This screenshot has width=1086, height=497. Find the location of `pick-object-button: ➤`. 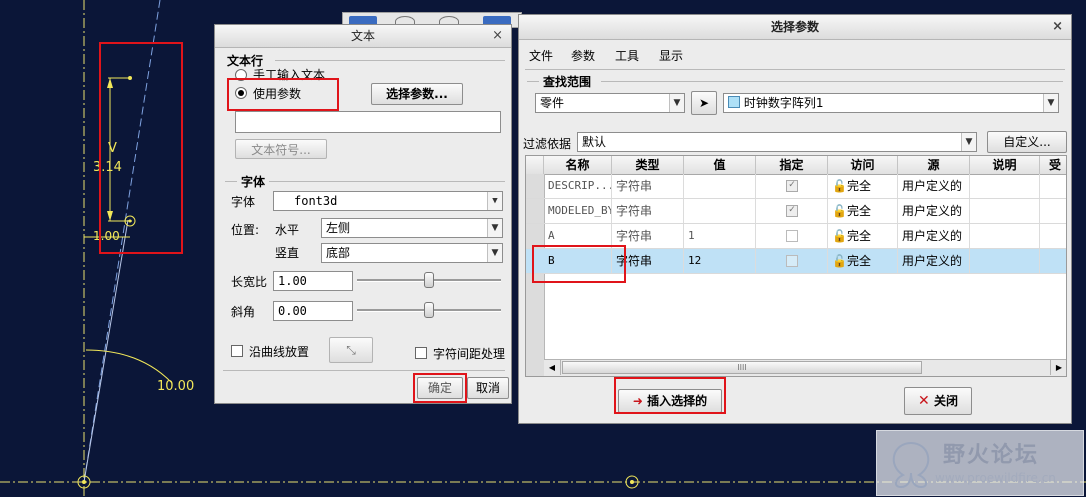

pick-object-button: ➤ is located at coordinates (704, 103).